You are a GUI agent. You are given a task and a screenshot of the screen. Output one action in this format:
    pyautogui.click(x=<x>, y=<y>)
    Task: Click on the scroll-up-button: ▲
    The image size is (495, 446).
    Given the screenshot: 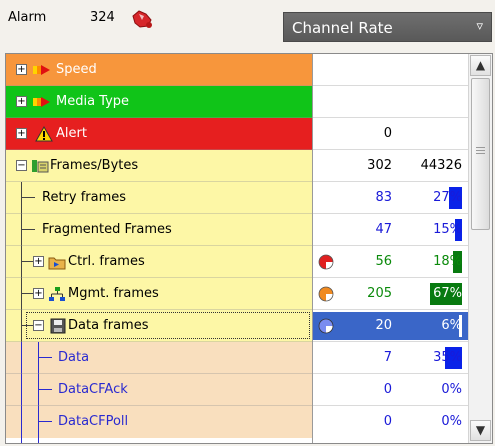 What is the action you would take?
    pyautogui.click(x=480, y=65)
    